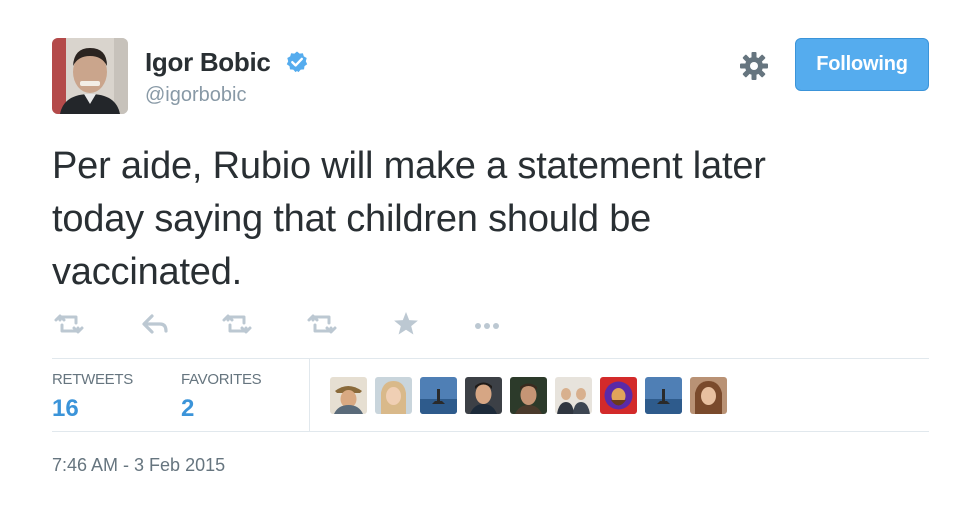 The width and height of the screenshot is (980, 513). I want to click on following-button: Following, so click(862, 64).